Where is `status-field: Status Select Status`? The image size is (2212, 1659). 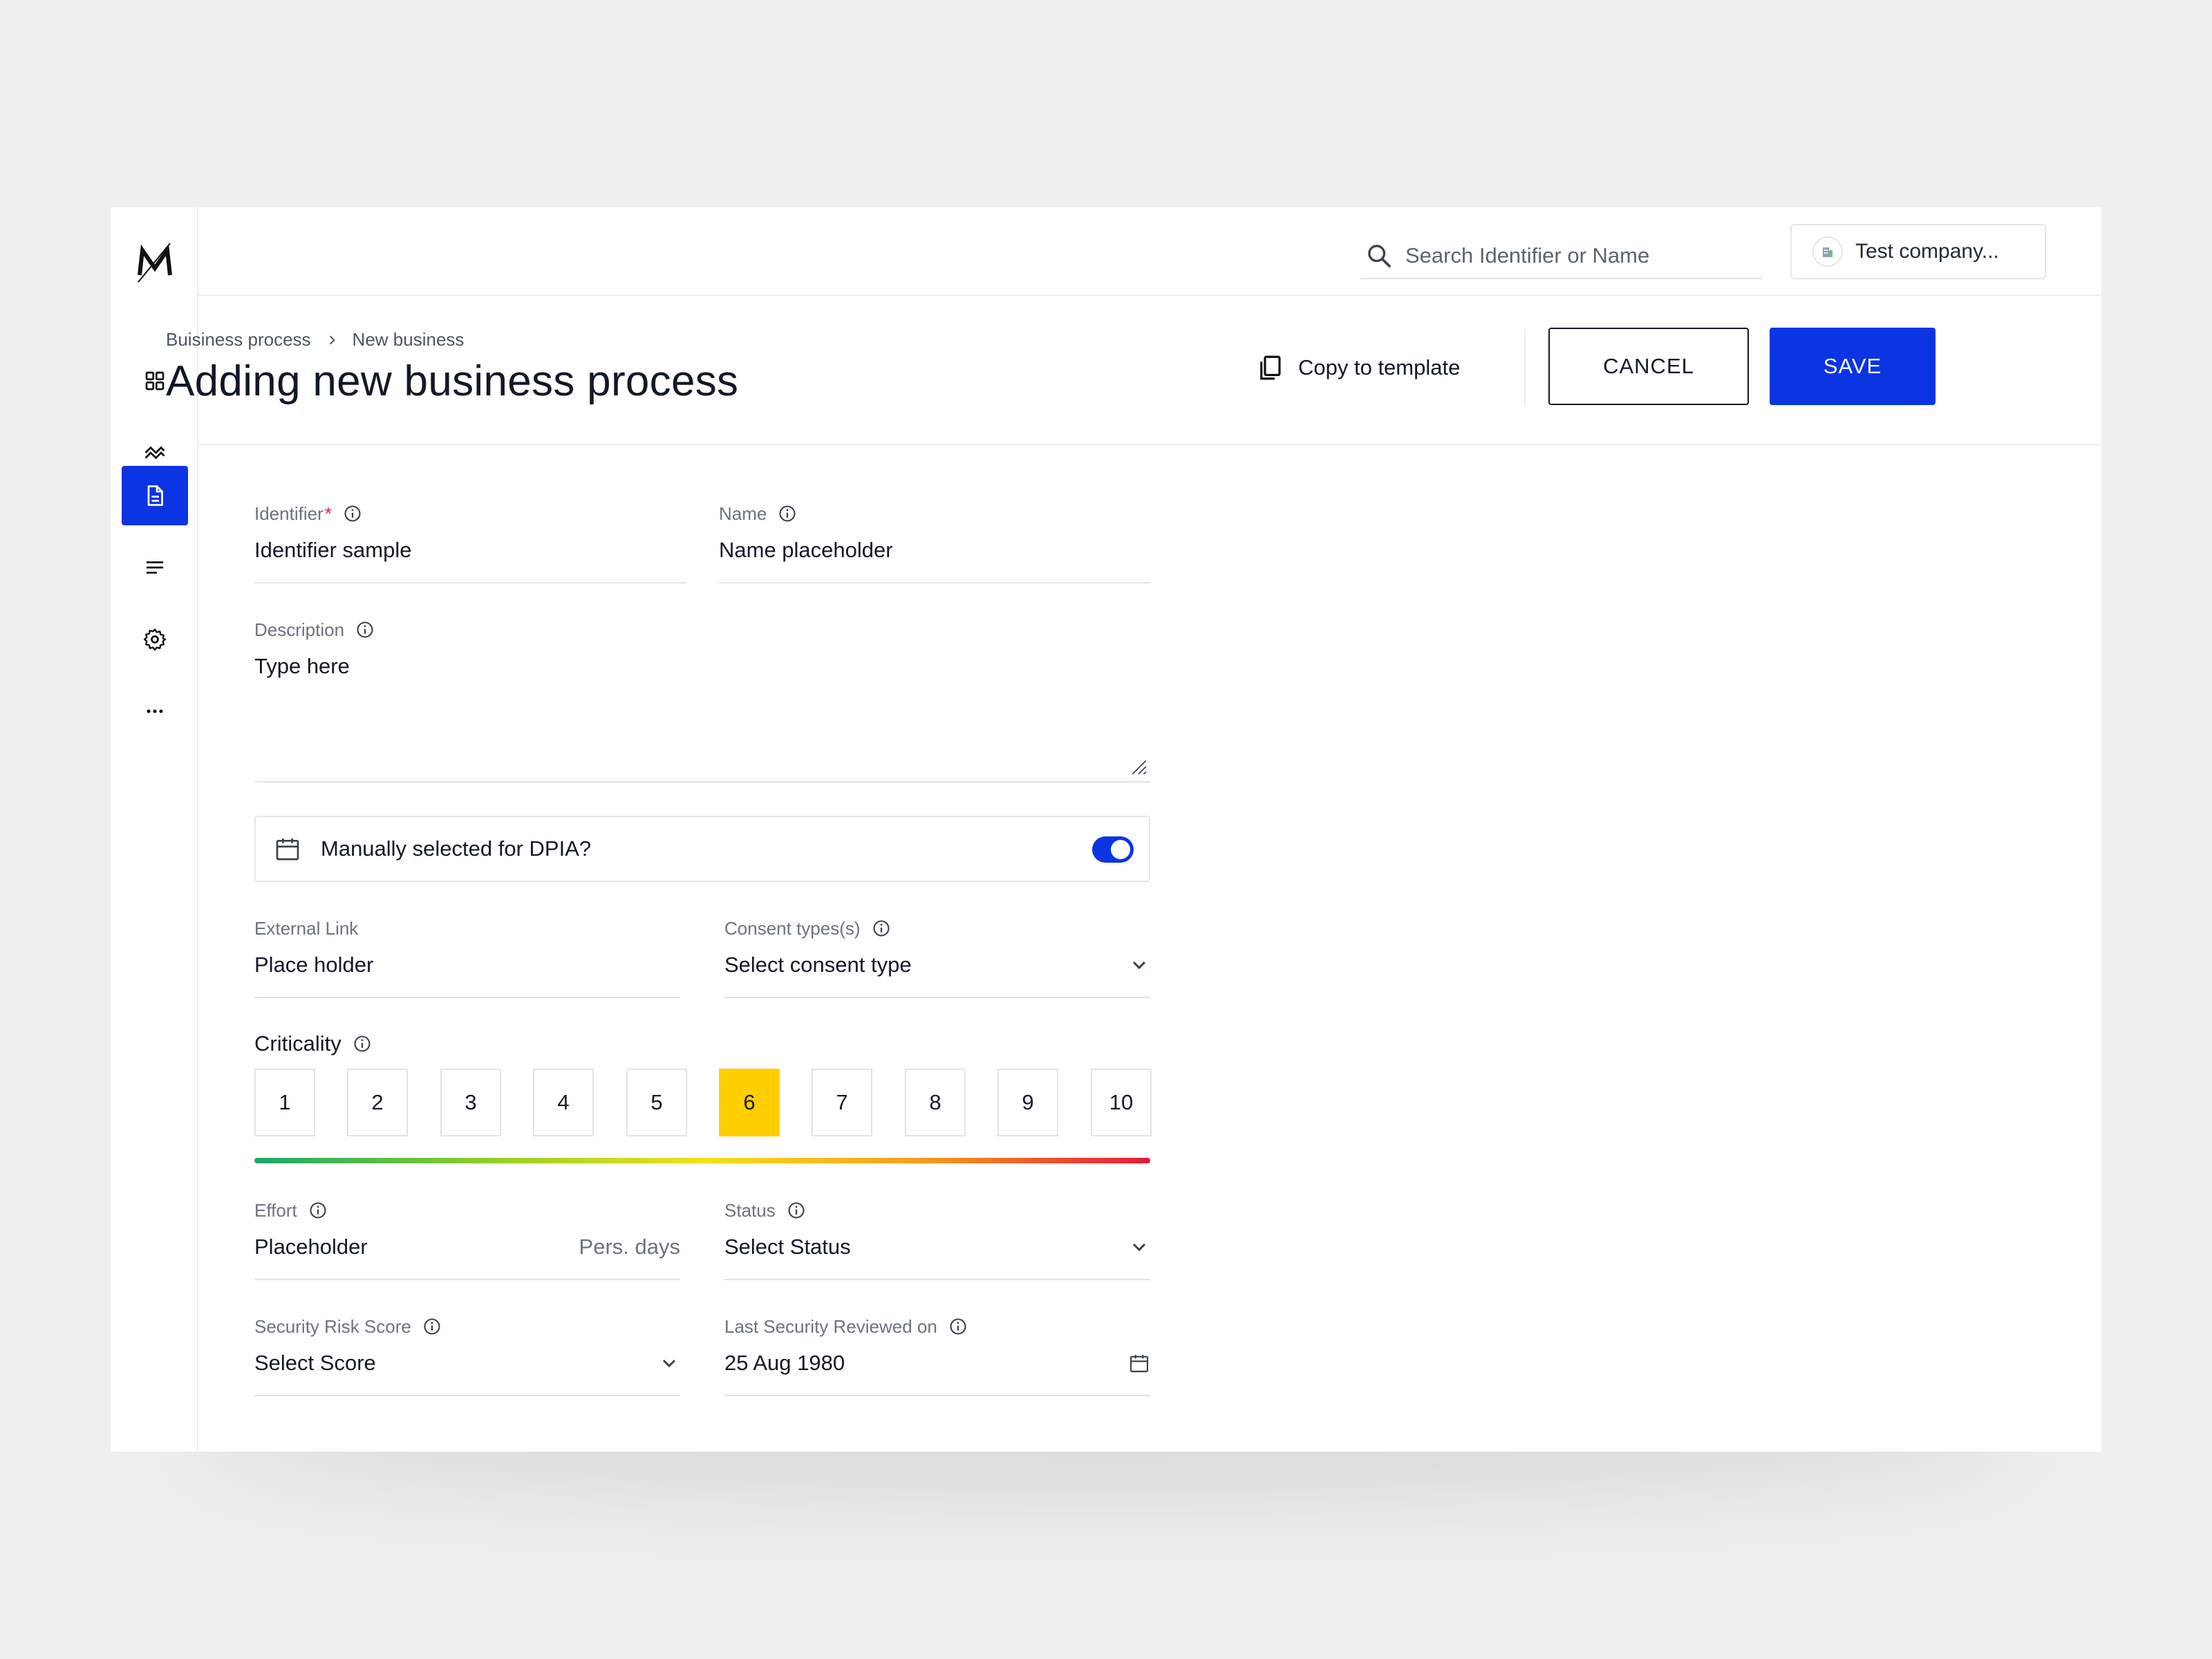 status-field: Status Select Status is located at coordinates (937, 1239).